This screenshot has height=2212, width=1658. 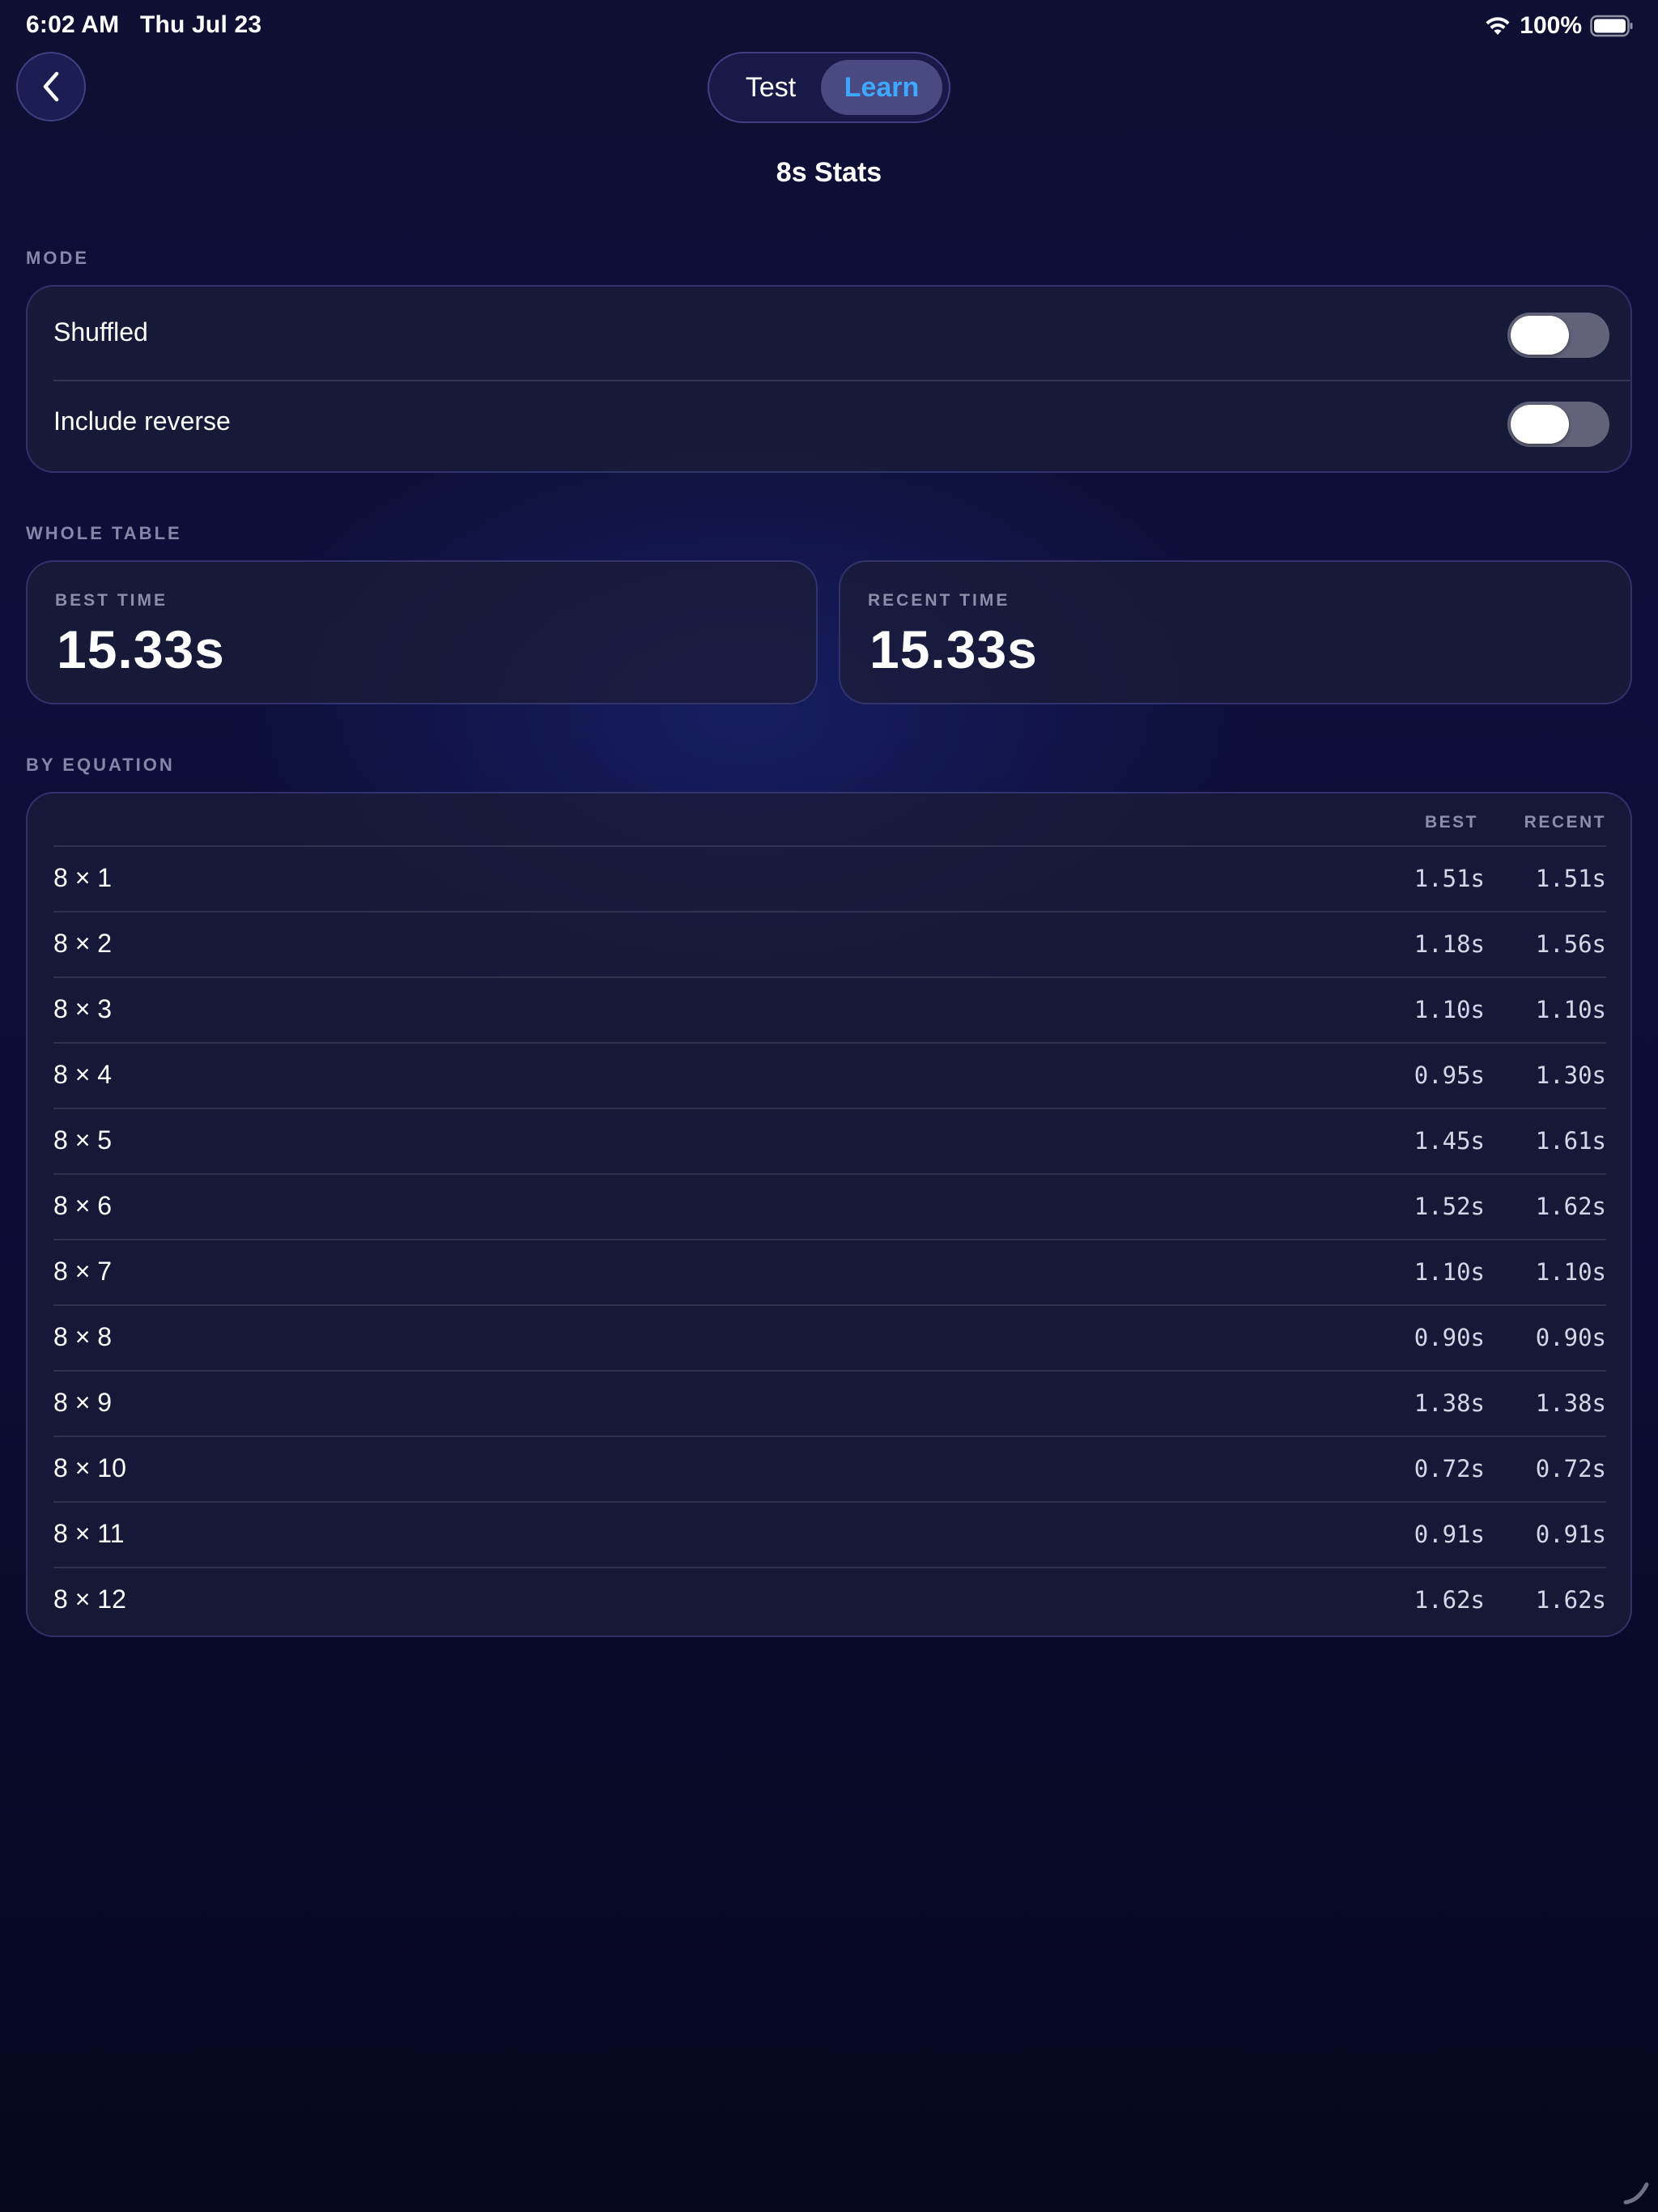 What do you see at coordinates (83, 1205) in the screenshot?
I see `equation-label: 8 × 6` at bounding box center [83, 1205].